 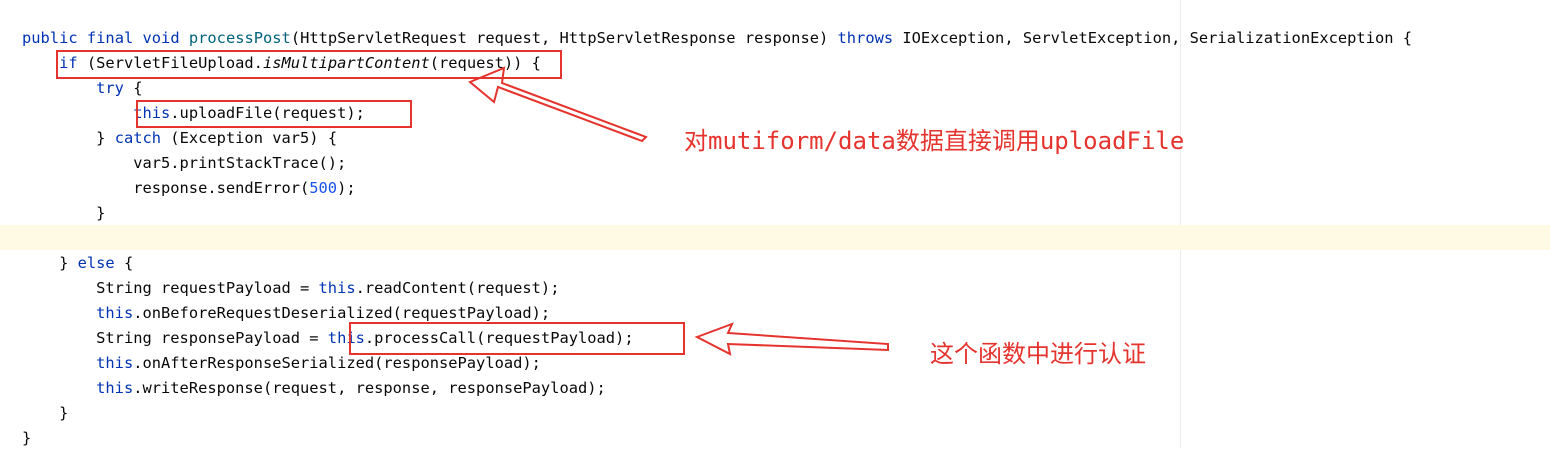 I want to click on annotation-note-auth: 这个函数中进行认证, so click(x=1038, y=354).